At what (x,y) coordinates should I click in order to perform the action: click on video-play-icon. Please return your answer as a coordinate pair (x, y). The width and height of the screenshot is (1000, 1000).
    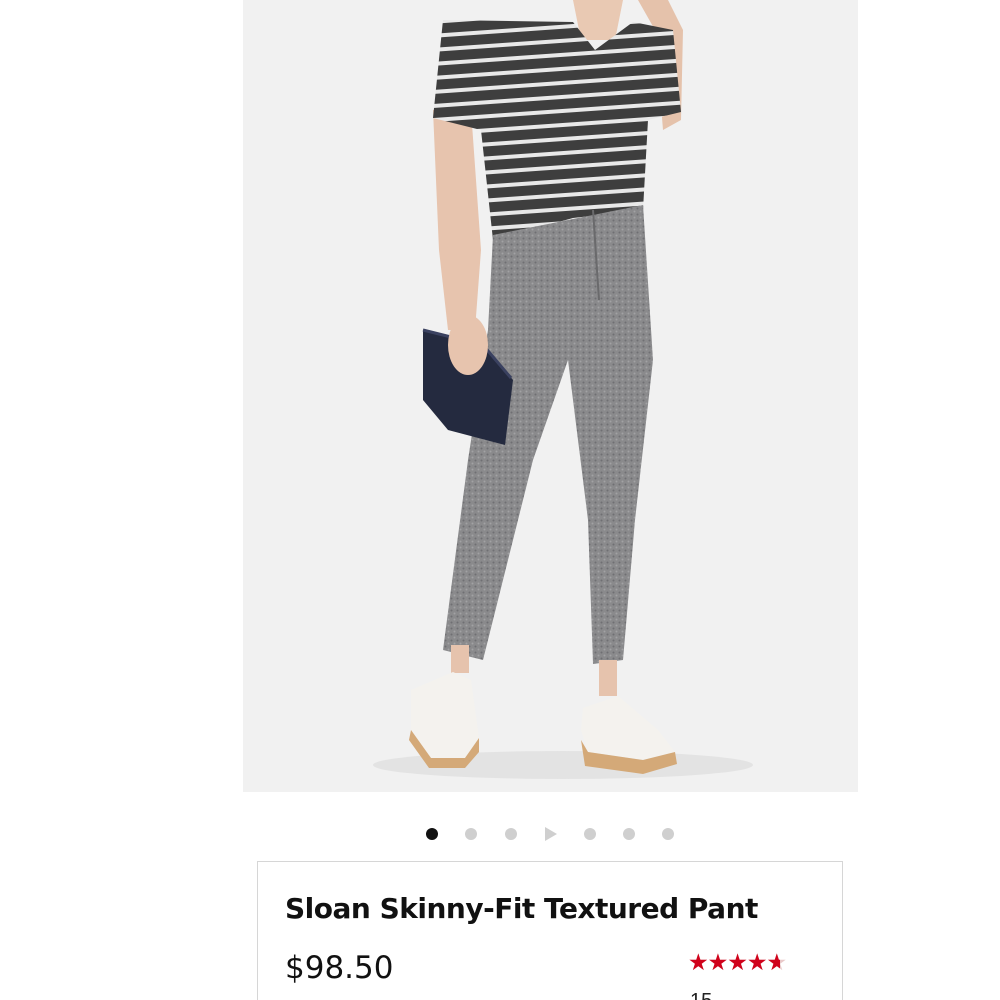
    Looking at the image, I should click on (551, 834).